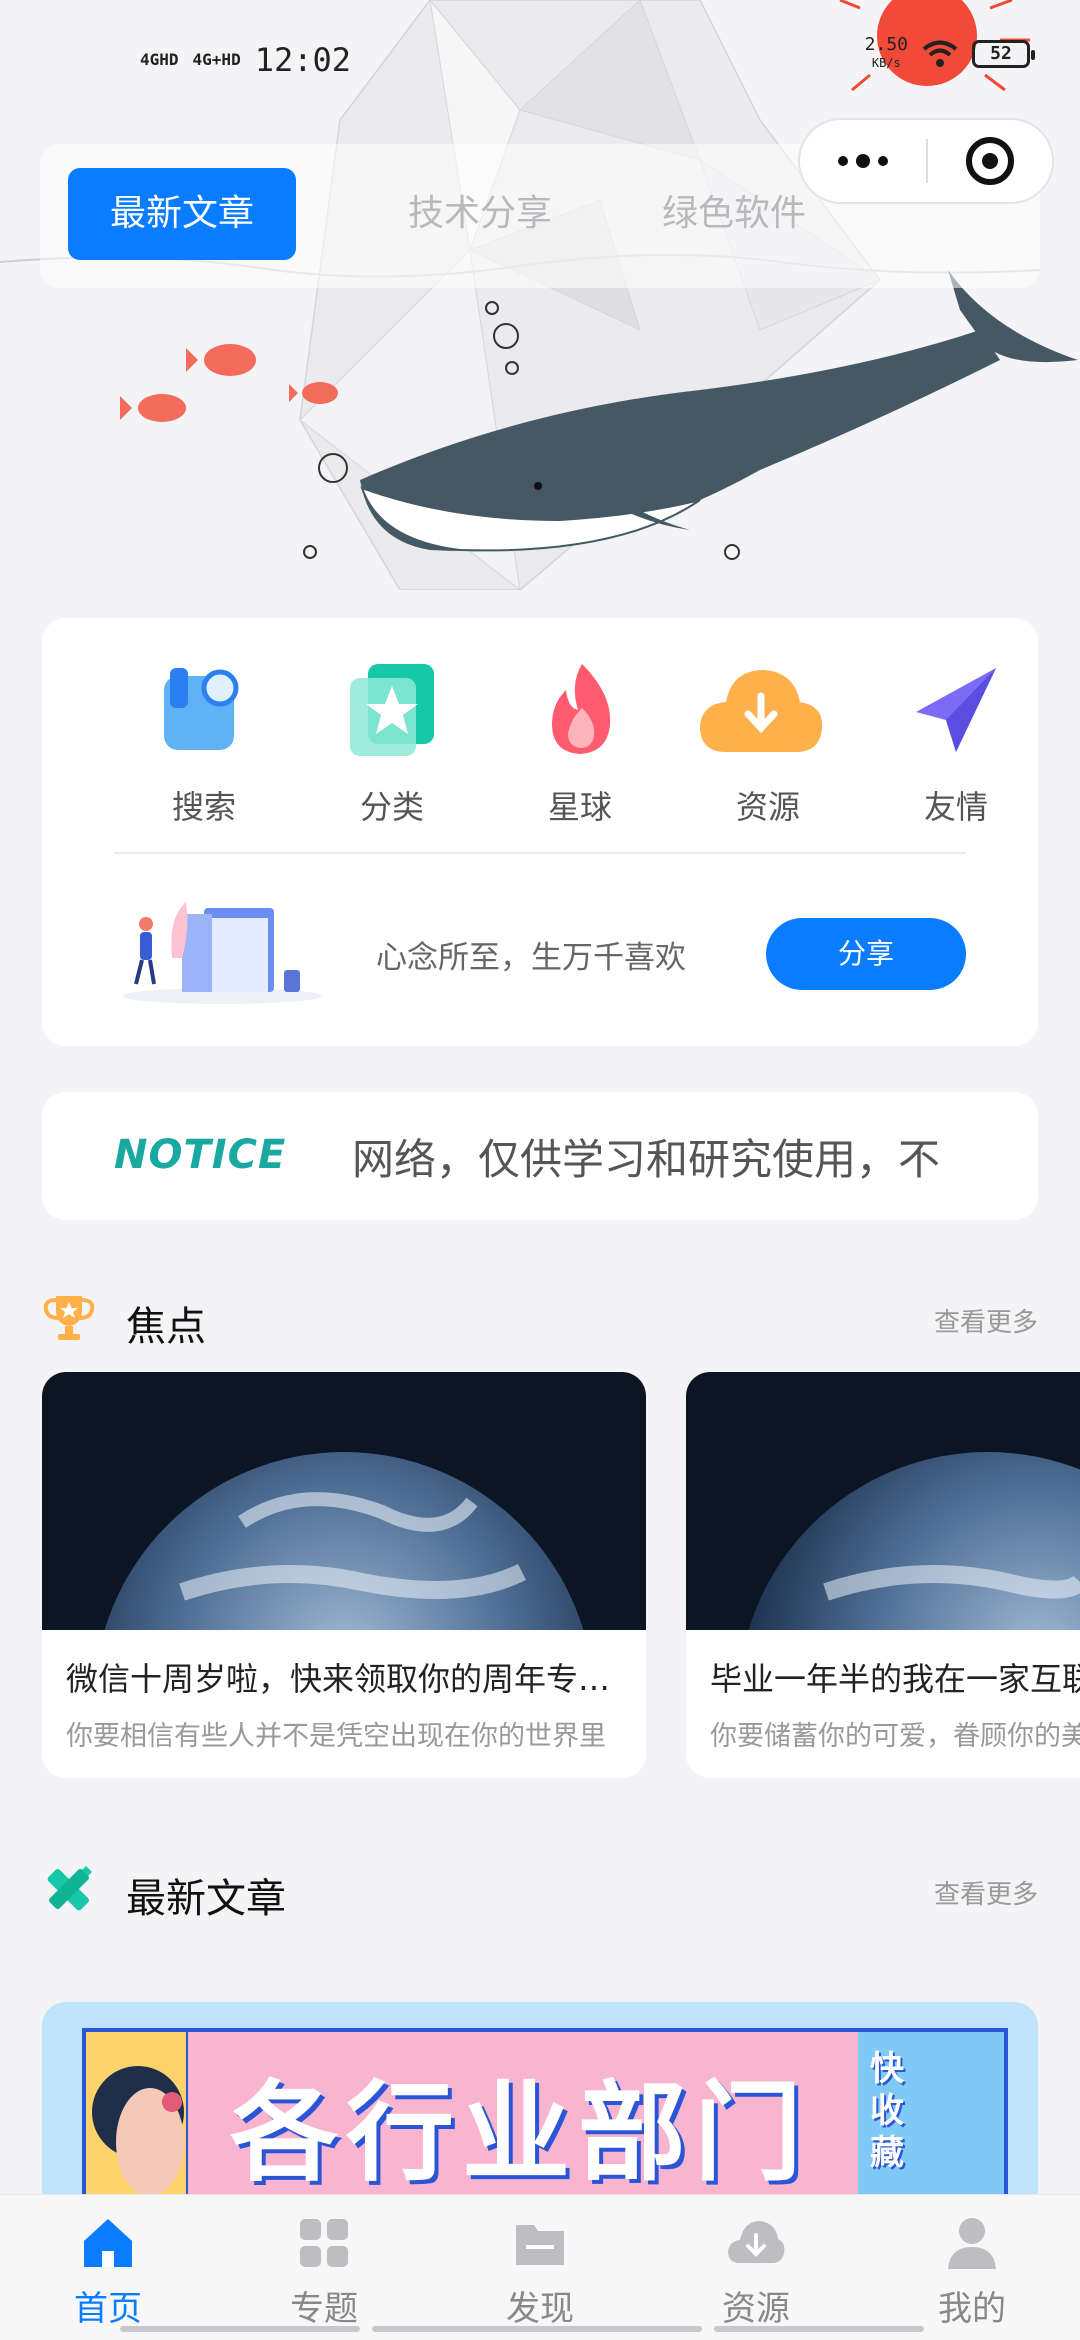  I want to click on latest-see-more-link: 查看更多, so click(986, 1892).